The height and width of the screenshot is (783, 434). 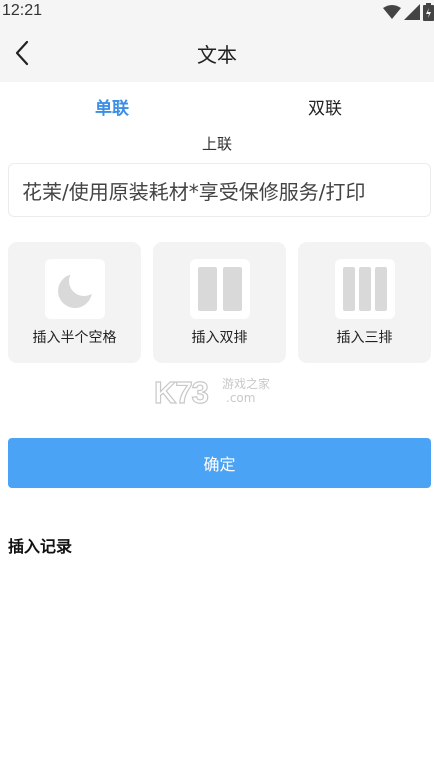 What do you see at coordinates (74, 289) in the screenshot?
I see `moon-icon` at bounding box center [74, 289].